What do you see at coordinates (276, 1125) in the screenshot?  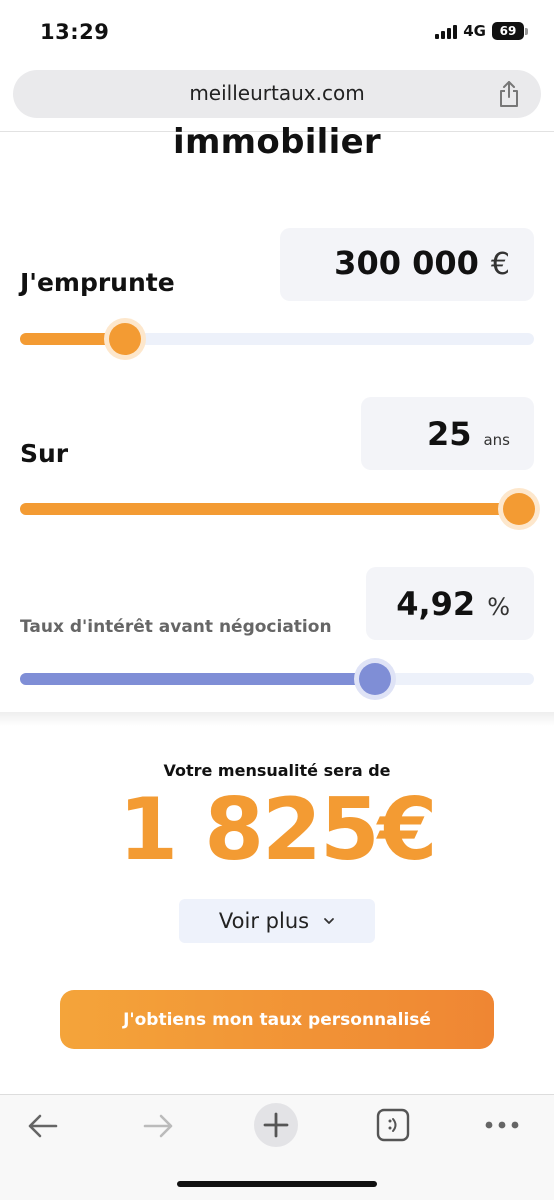 I see `new-tab-plus-icon` at bounding box center [276, 1125].